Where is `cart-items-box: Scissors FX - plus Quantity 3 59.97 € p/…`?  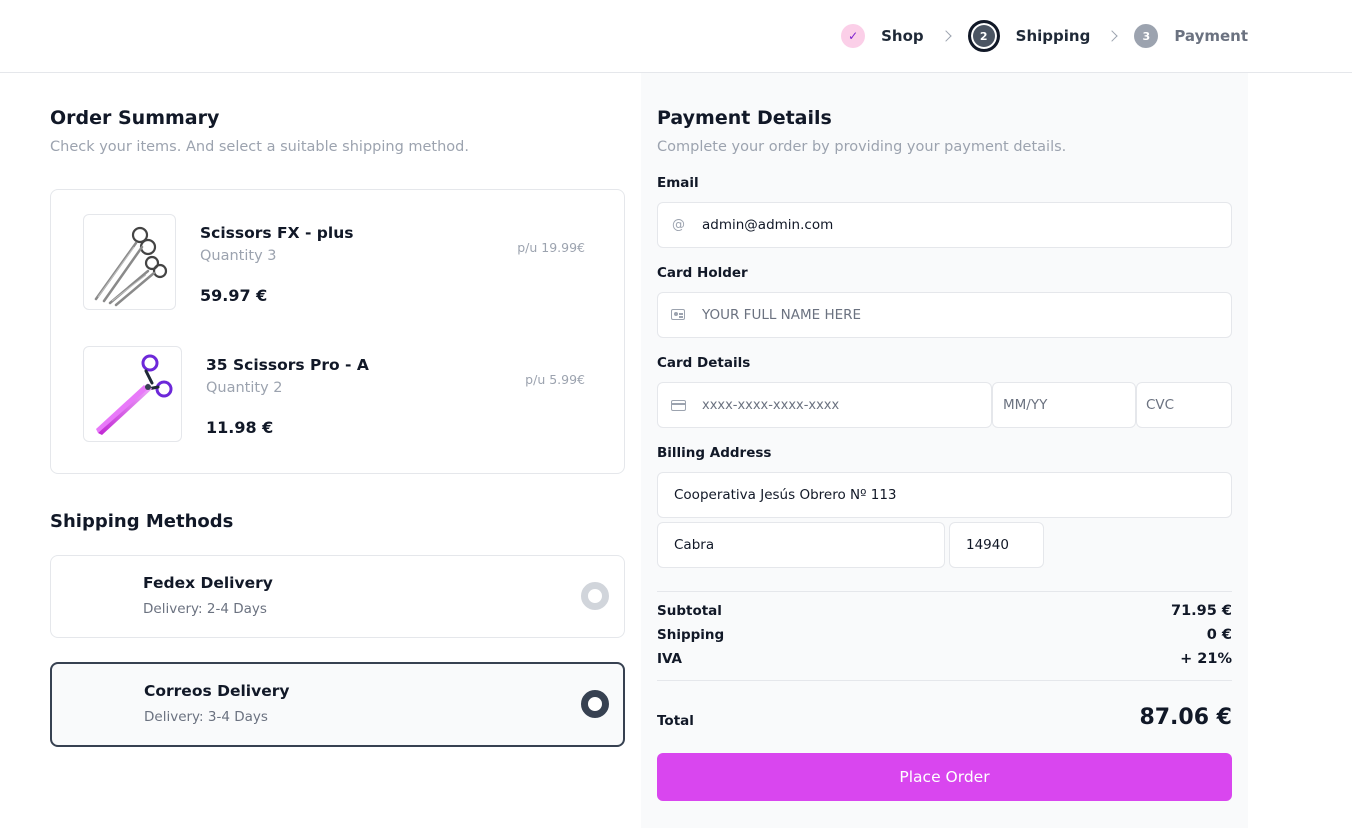
cart-items-box: Scissors FX - plus Quantity 3 59.97 € p/… is located at coordinates (337, 331).